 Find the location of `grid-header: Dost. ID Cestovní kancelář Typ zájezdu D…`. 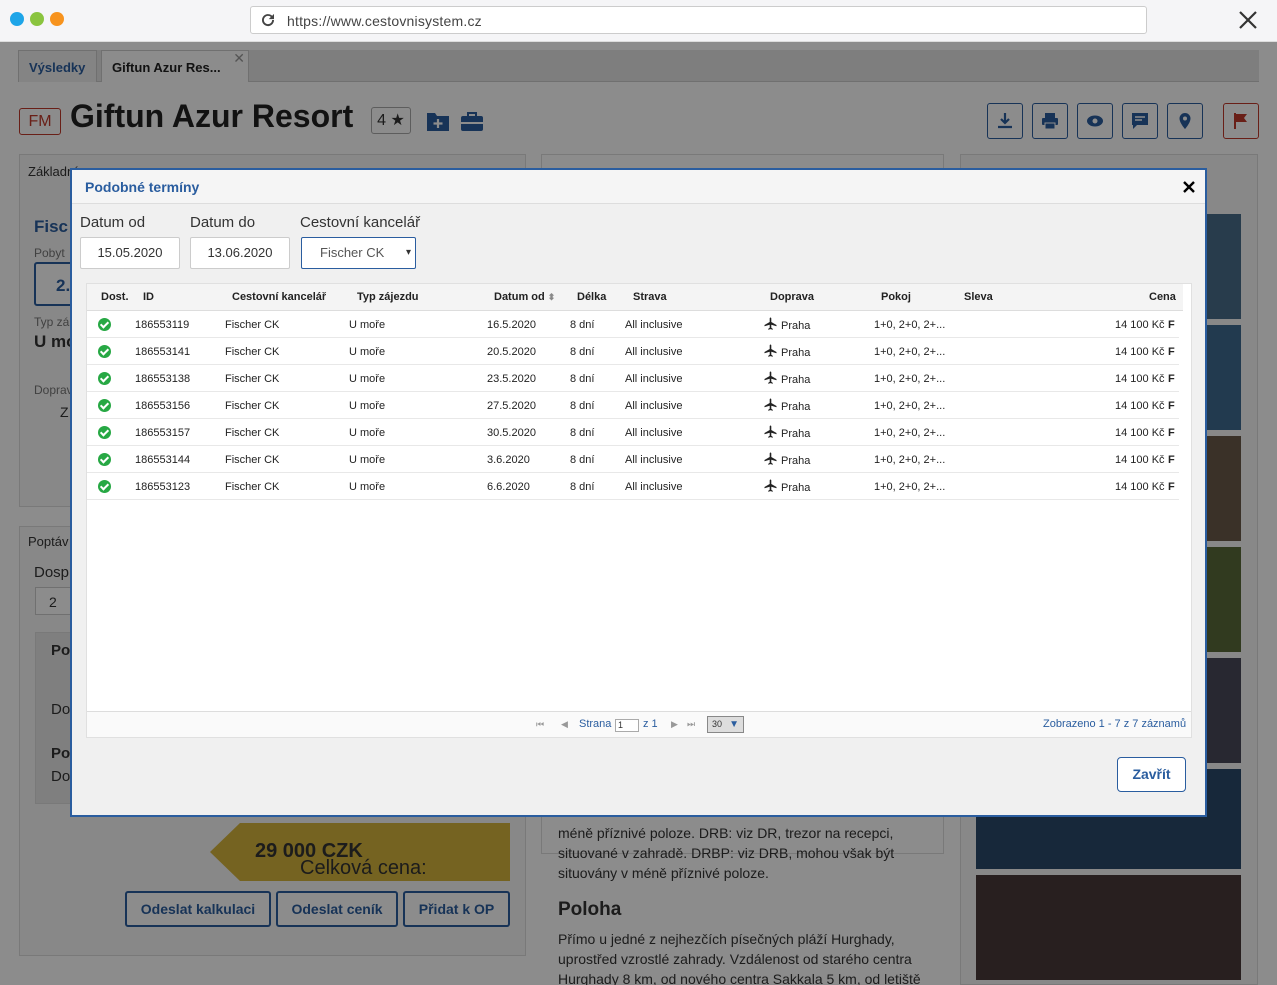

grid-header: Dost. ID Cestovní kancelář Typ zájezdu D… is located at coordinates (635, 297).